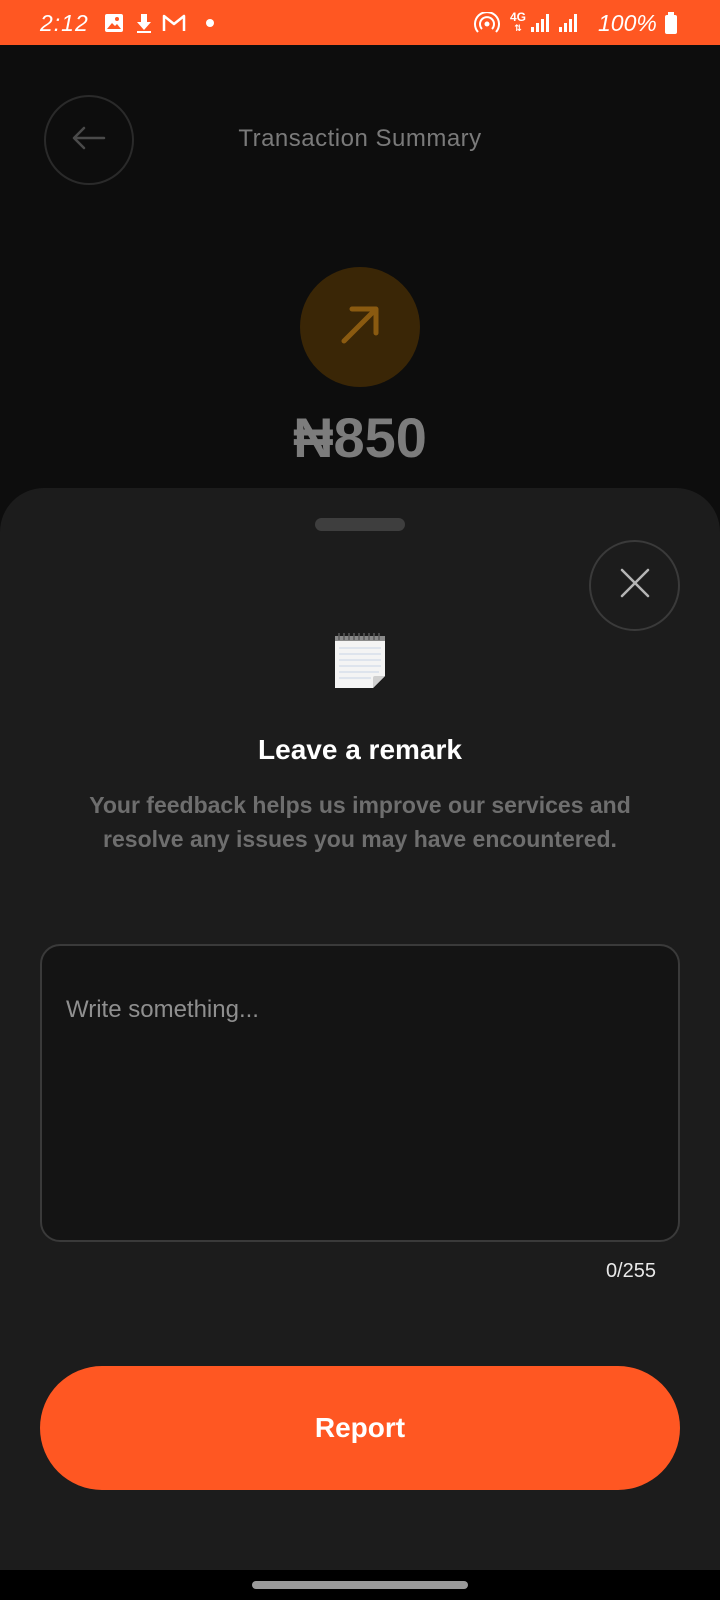 Image resolution: width=720 pixels, height=1600 pixels. Describe the element at coordinates (360, 22) in the screenshot. I see `status-bar: 2:12 4G ⇅ 100%` at that location.